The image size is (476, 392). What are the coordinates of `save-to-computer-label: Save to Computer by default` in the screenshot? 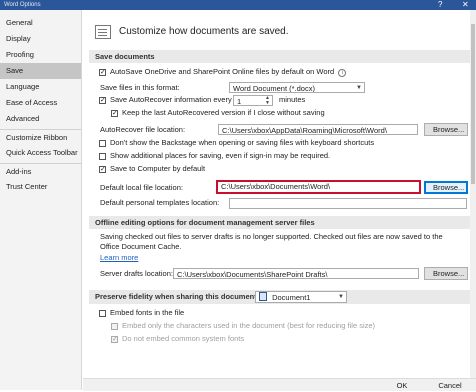 It's located at (158, 168).